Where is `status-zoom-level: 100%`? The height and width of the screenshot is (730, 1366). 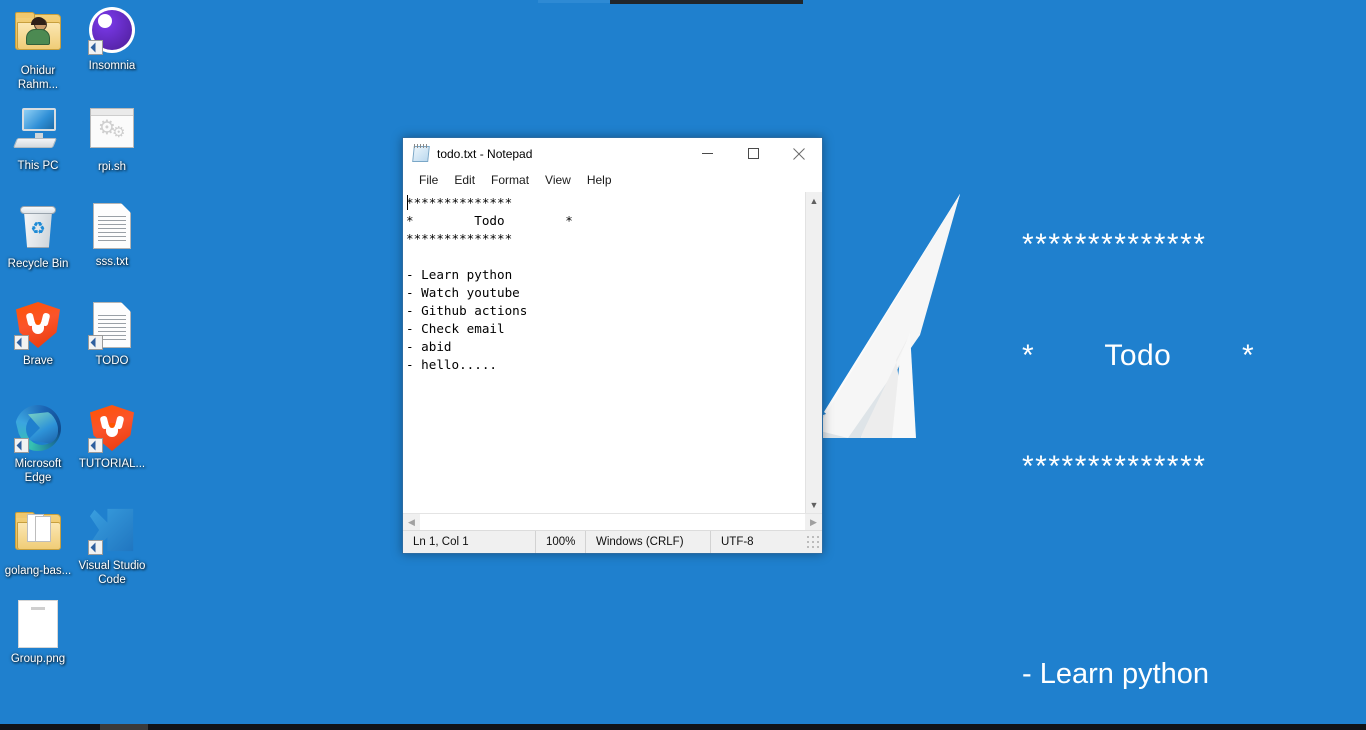 status-zoom-level: 100% is located at coordinates (560, 542).